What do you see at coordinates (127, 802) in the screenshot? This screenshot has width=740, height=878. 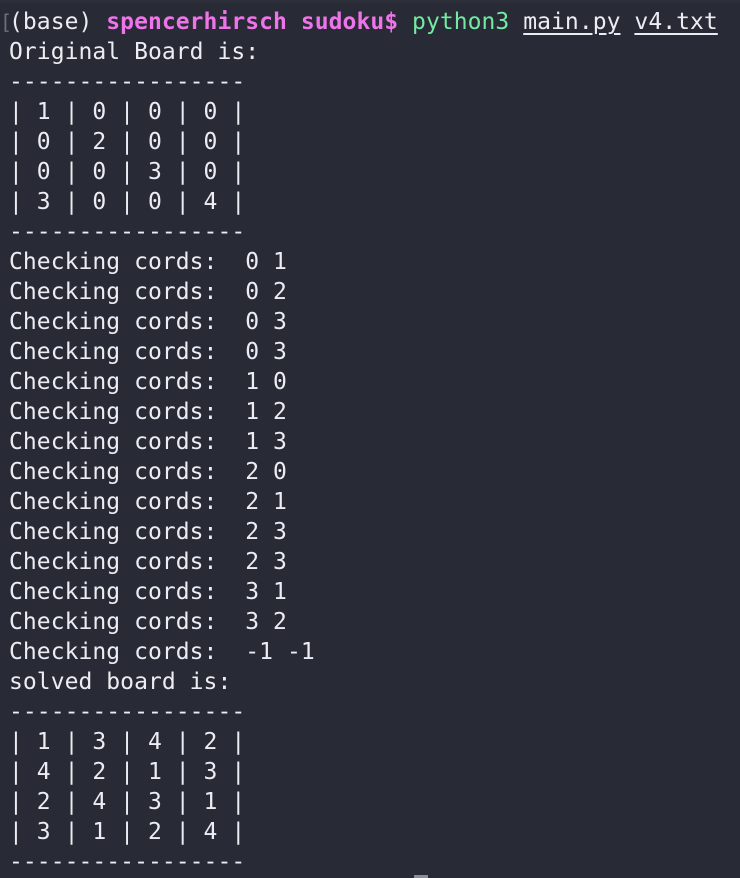 I see `output-line: | 2 | 4 | 3 | 1 |` at bounding box center [127, 802].